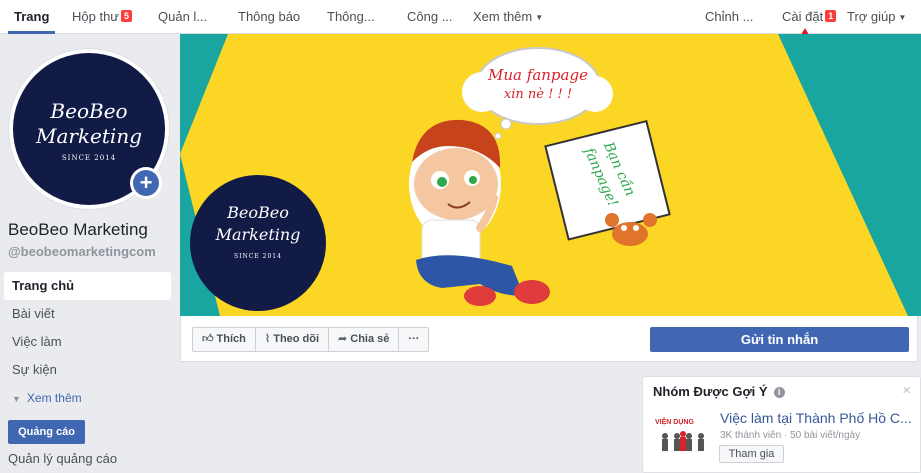 The image size is (921, 473). What do you see at coordinates (258, 256) in the screenshot?
I see `cover-logo-since: SINCE 2014` at bounding box center [258, 256].